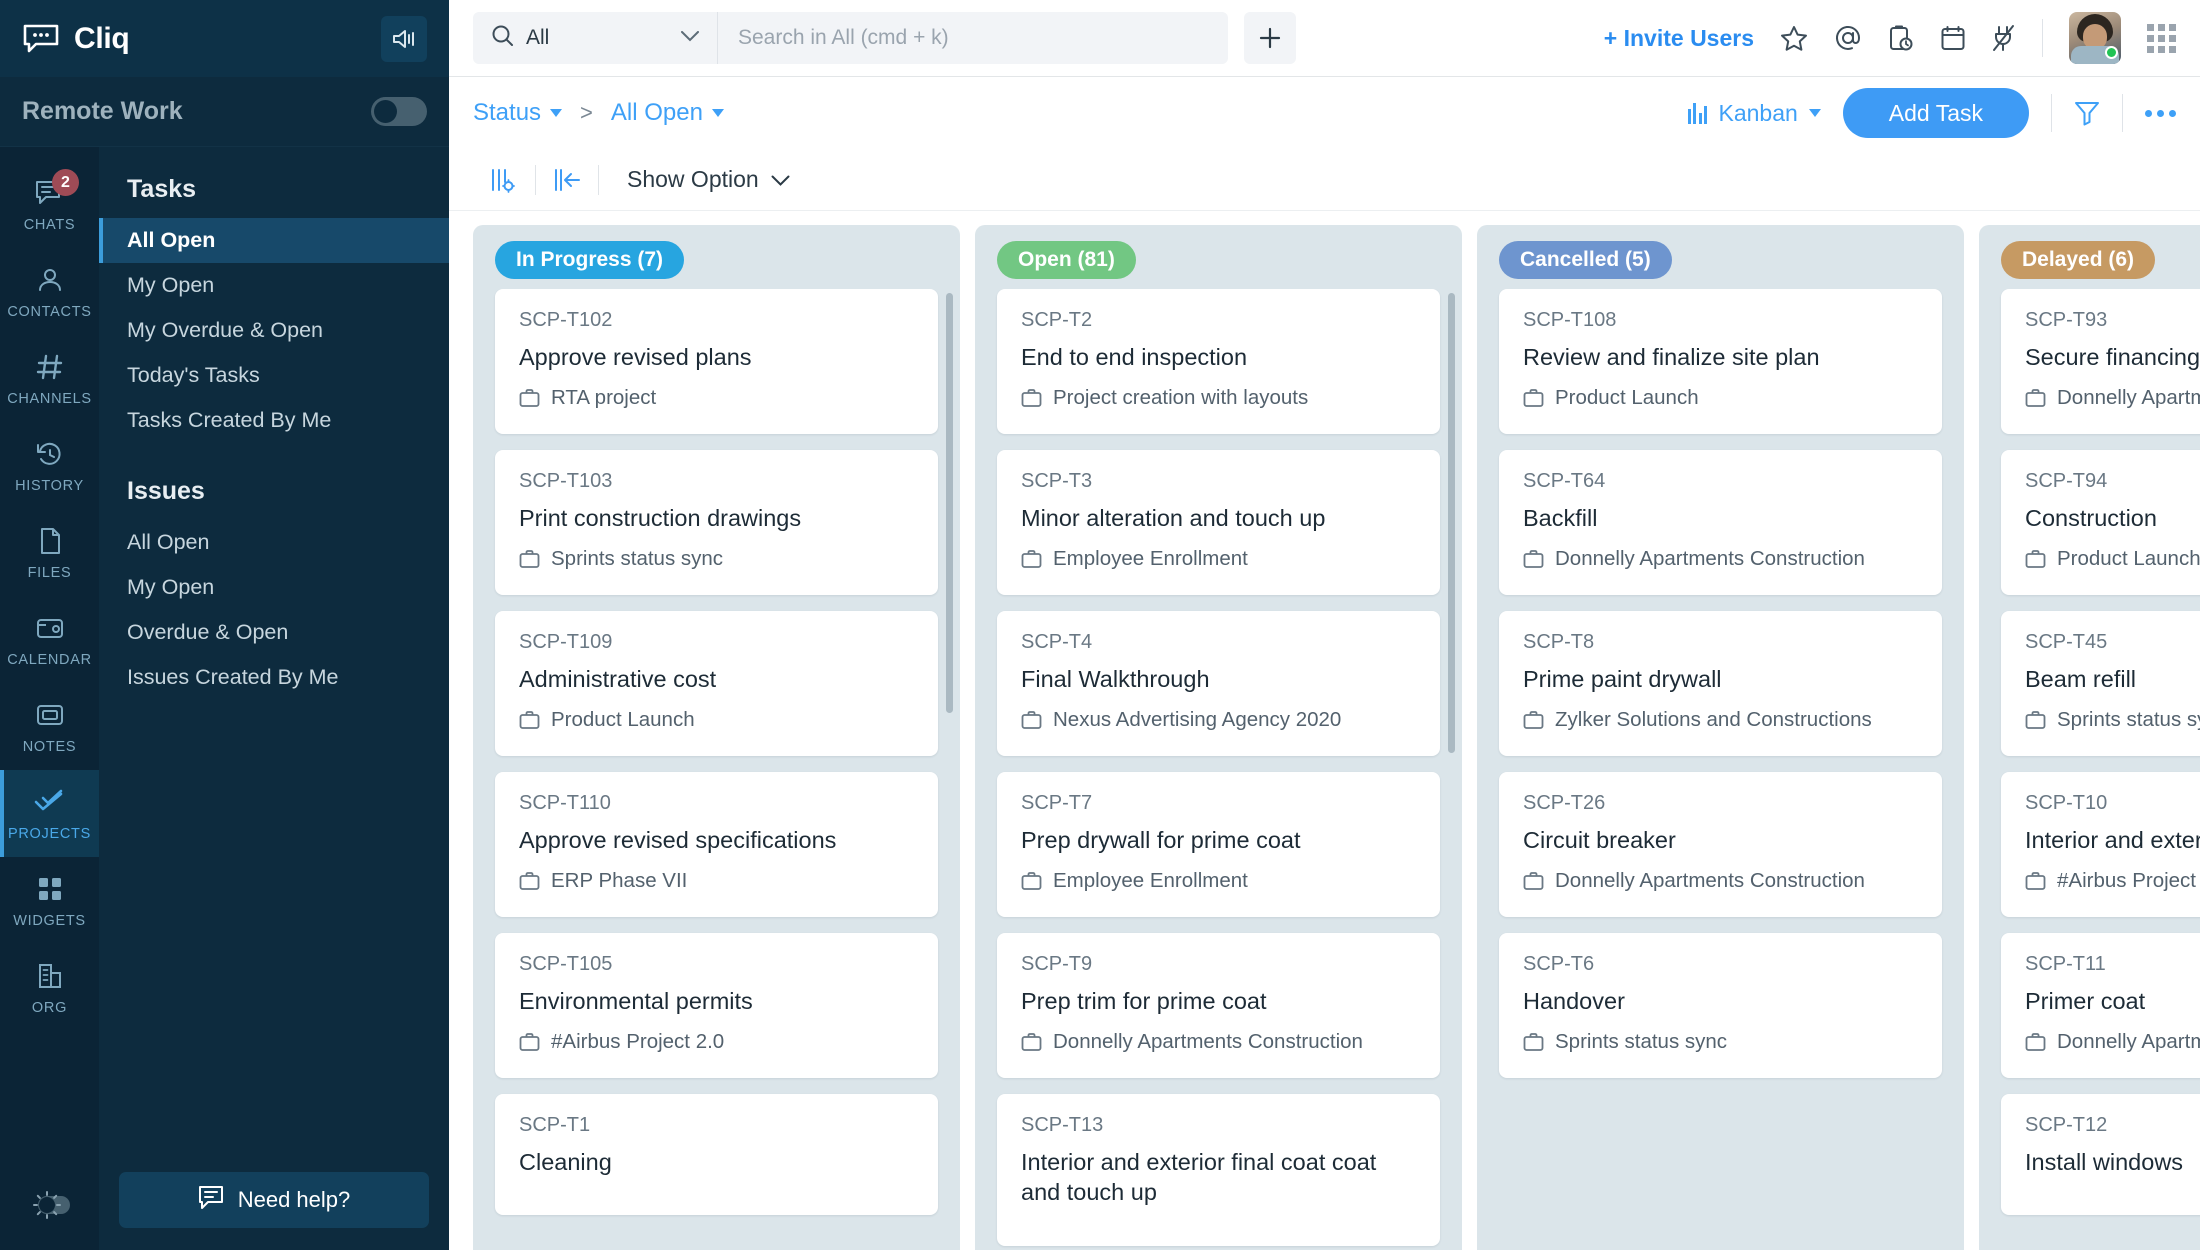 This screenshot has height=1250, width=2200. What do you see at coordinates (2095, 38) in the screenshot?
I see `avatar` at bounding box center [2095, 38].